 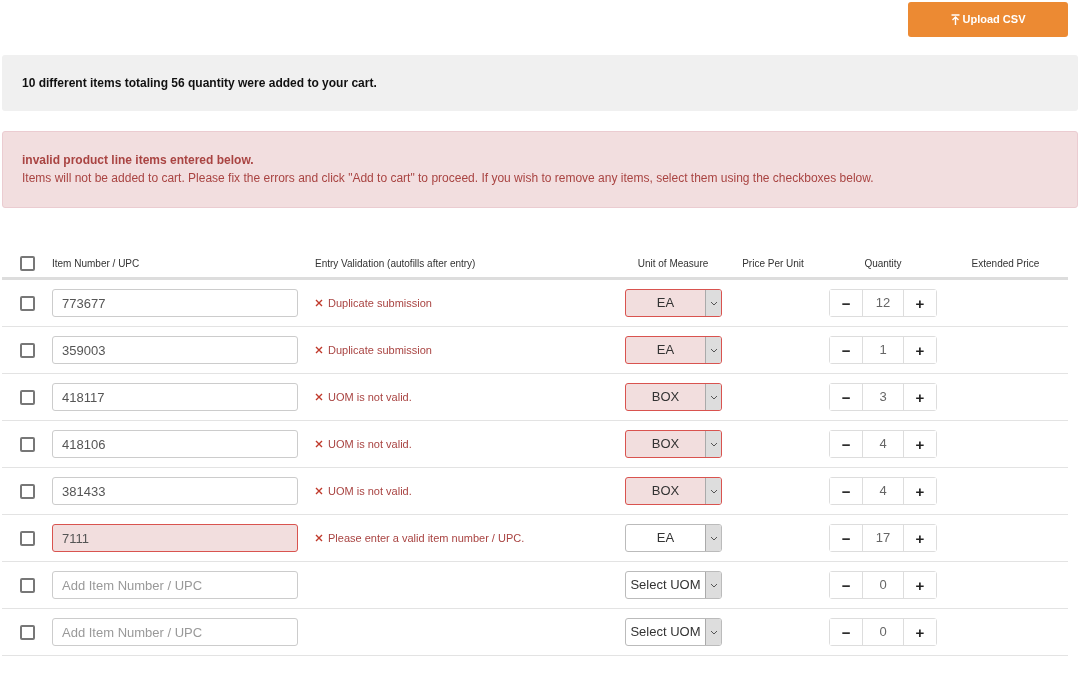 I want to click on item-number-field: 773677, so click(x=175, y=303).